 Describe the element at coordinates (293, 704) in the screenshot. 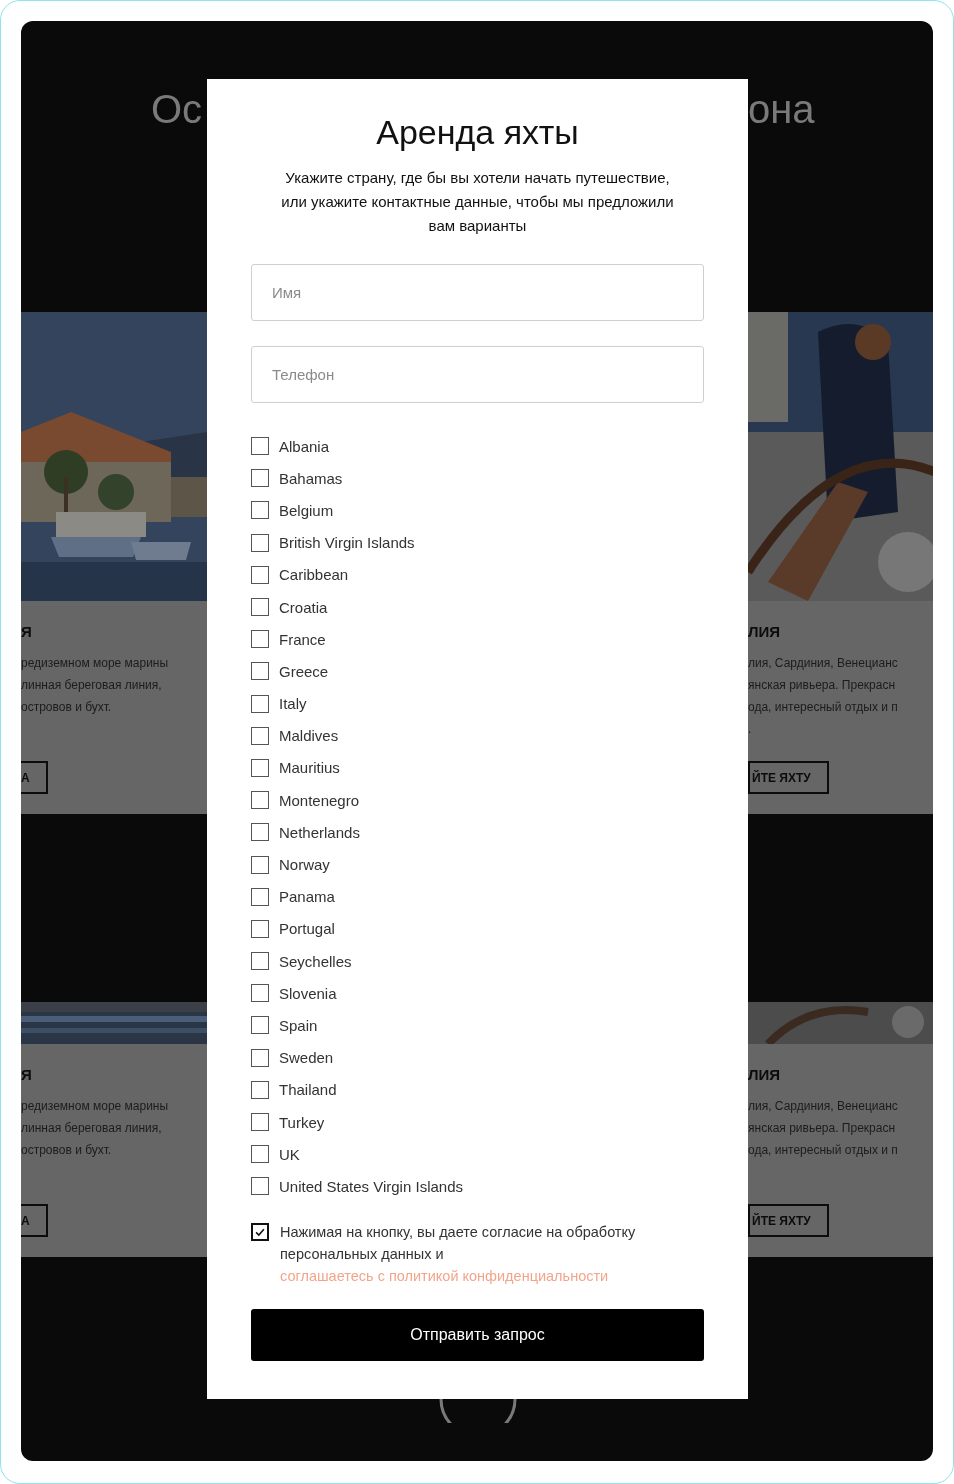

I see `checkbox-label: Italy` at that location.